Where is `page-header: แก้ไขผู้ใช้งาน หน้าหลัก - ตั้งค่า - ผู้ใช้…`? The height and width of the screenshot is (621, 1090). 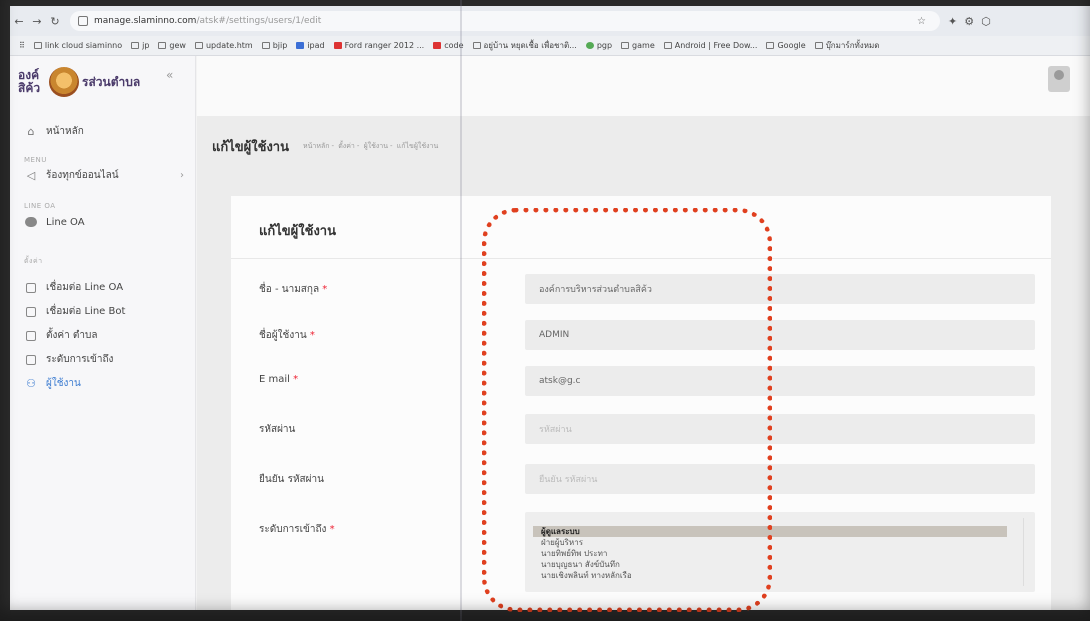
page-header: แก้ไขผู้ใช้งาน หน้าหลัก - ตั้งค่า - ผู้ใช้… is located at coordinates (326, 146).